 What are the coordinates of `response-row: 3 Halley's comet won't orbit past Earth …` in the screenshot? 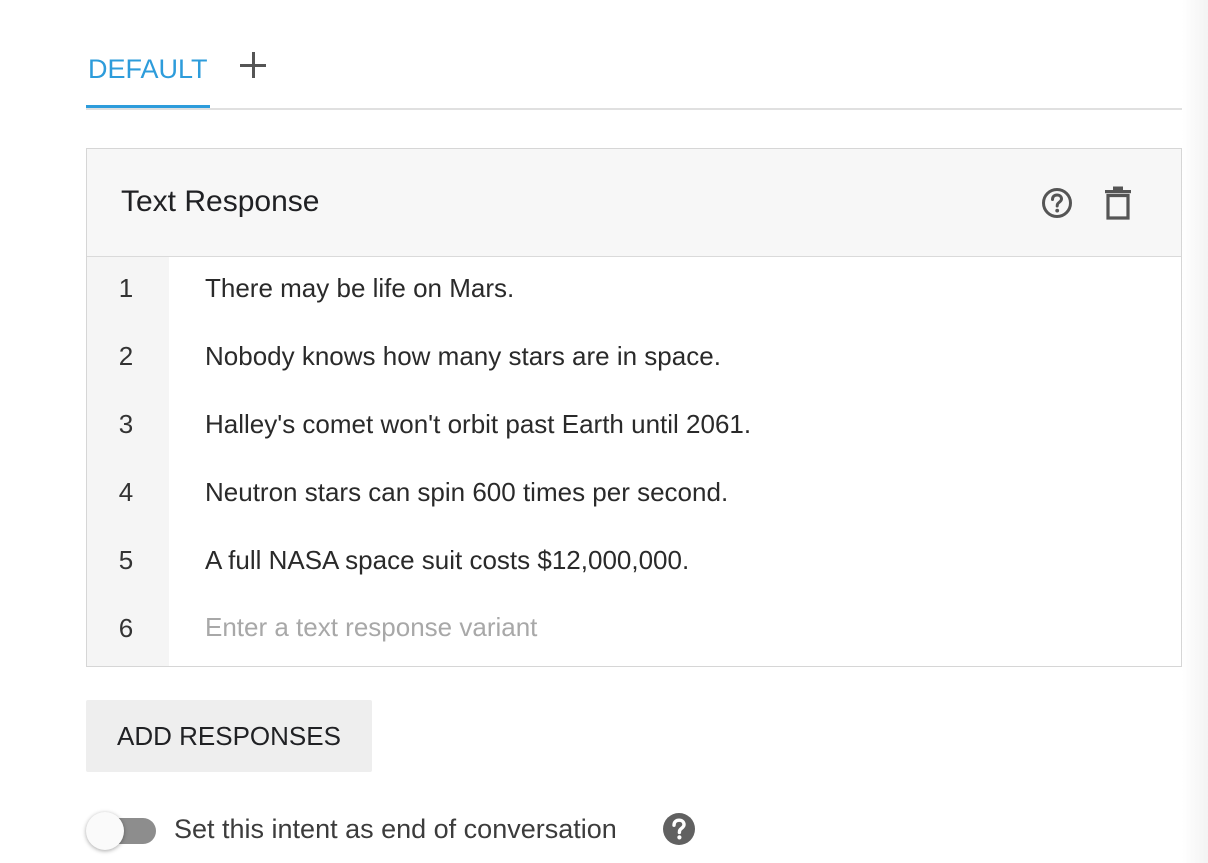 It's located at (634, 427).